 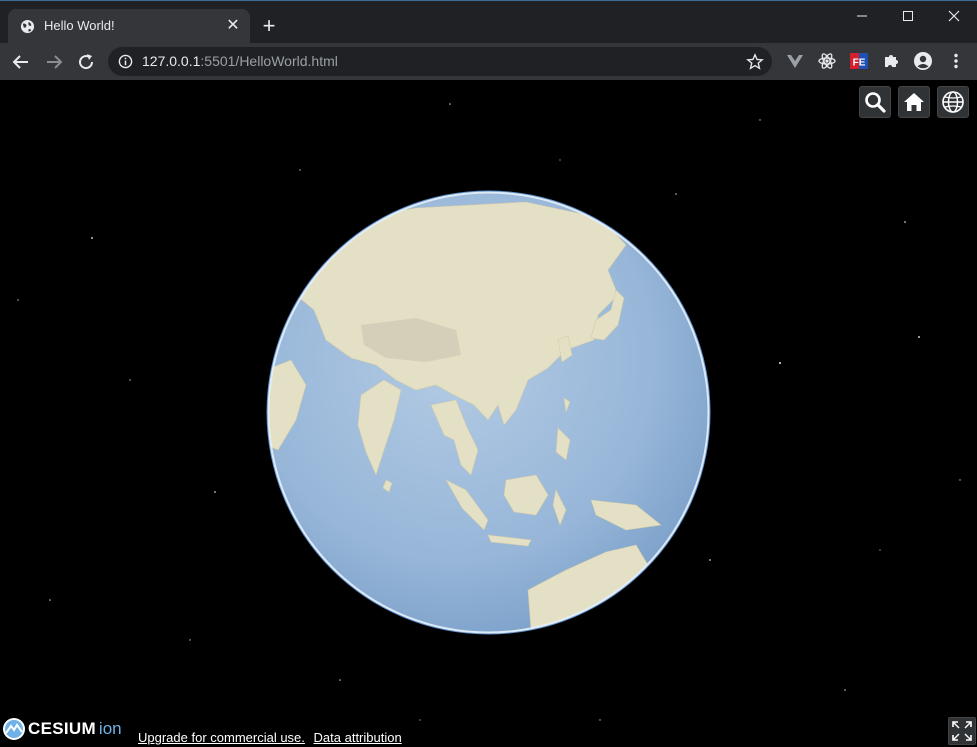 I want to click on new-tab-button: +, so click(x=269, y=26).